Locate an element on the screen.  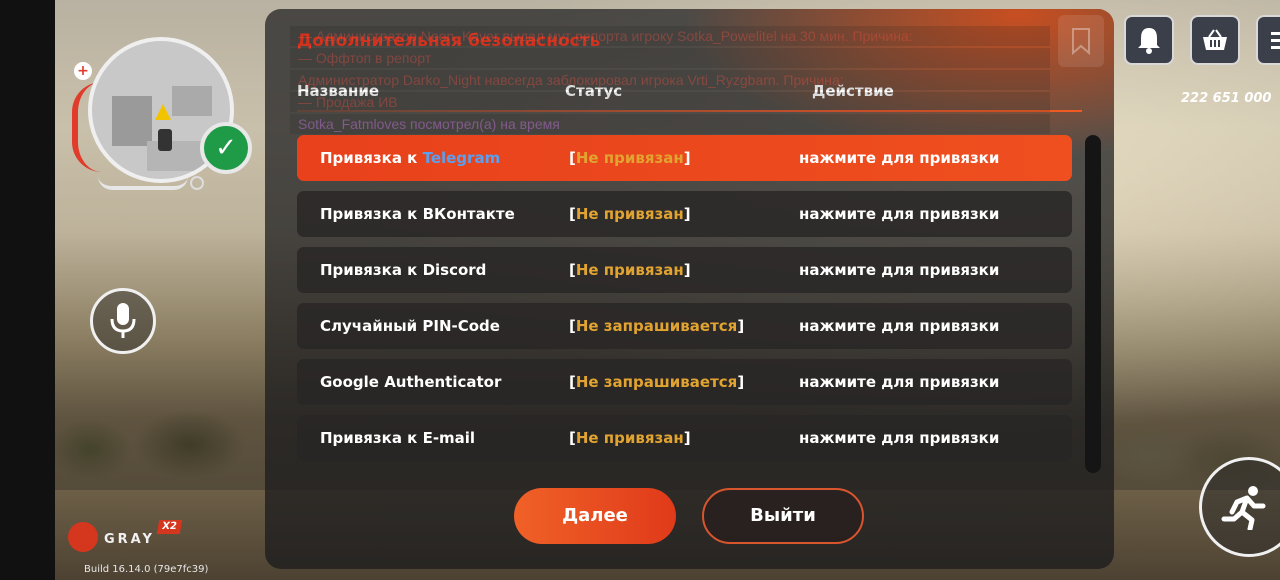
shield-check-icon: ✓ is located at coordinates (226, 148).